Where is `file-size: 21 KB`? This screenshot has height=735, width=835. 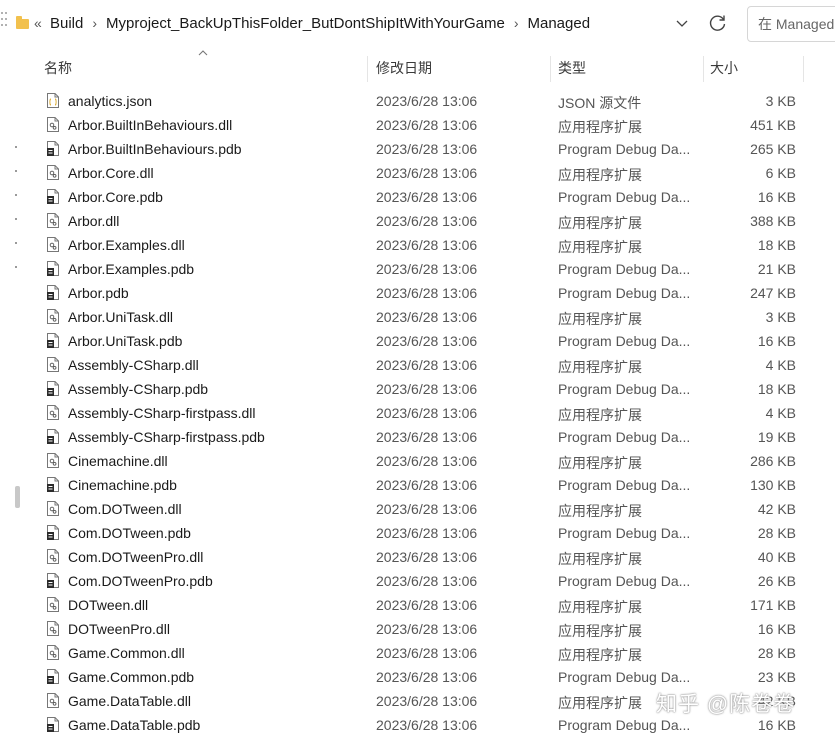
file-size: 21 KB is located at coordinates (776, 269).